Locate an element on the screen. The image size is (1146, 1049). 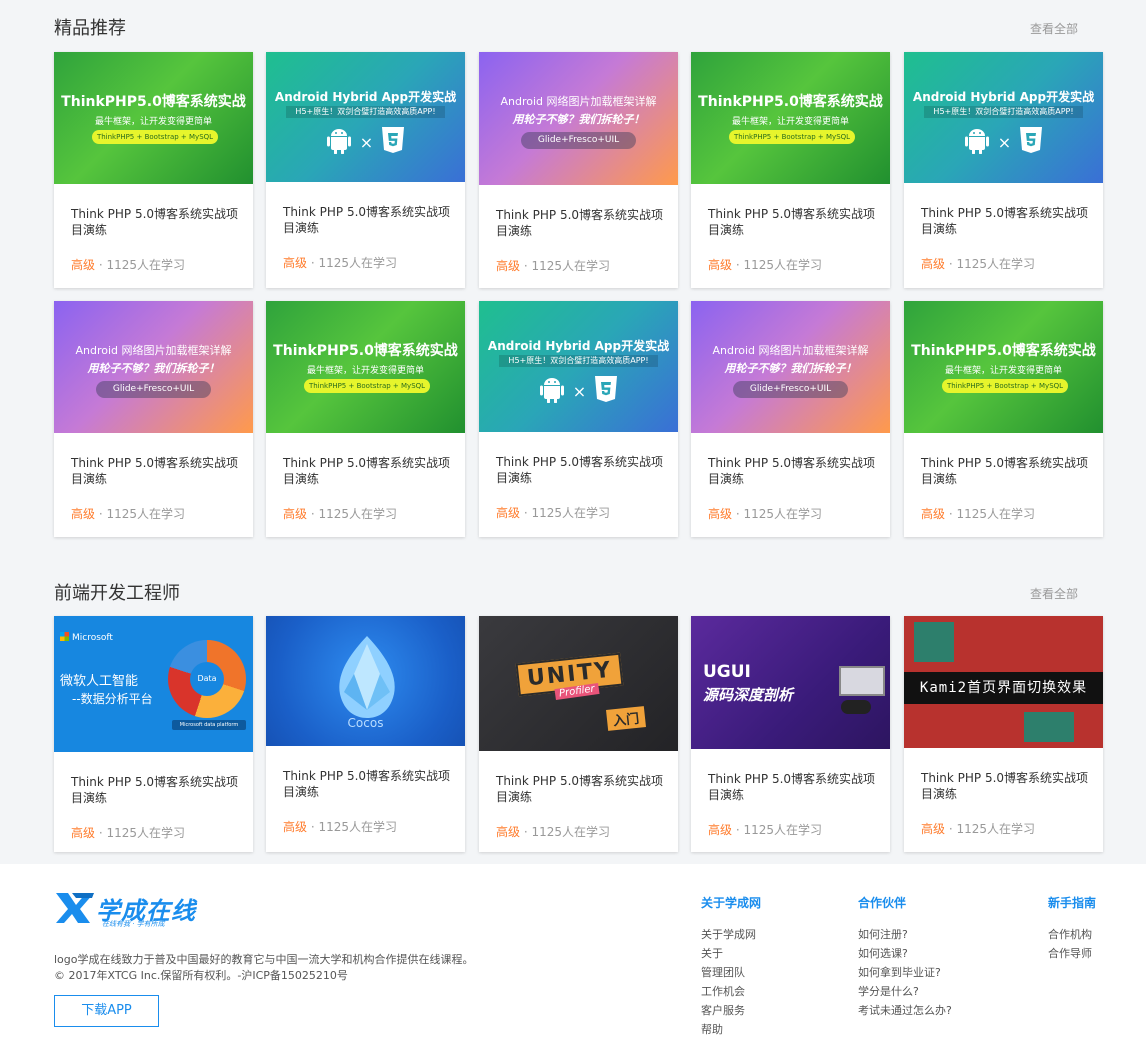
html5-icon is located at coordinates (1031, 142).